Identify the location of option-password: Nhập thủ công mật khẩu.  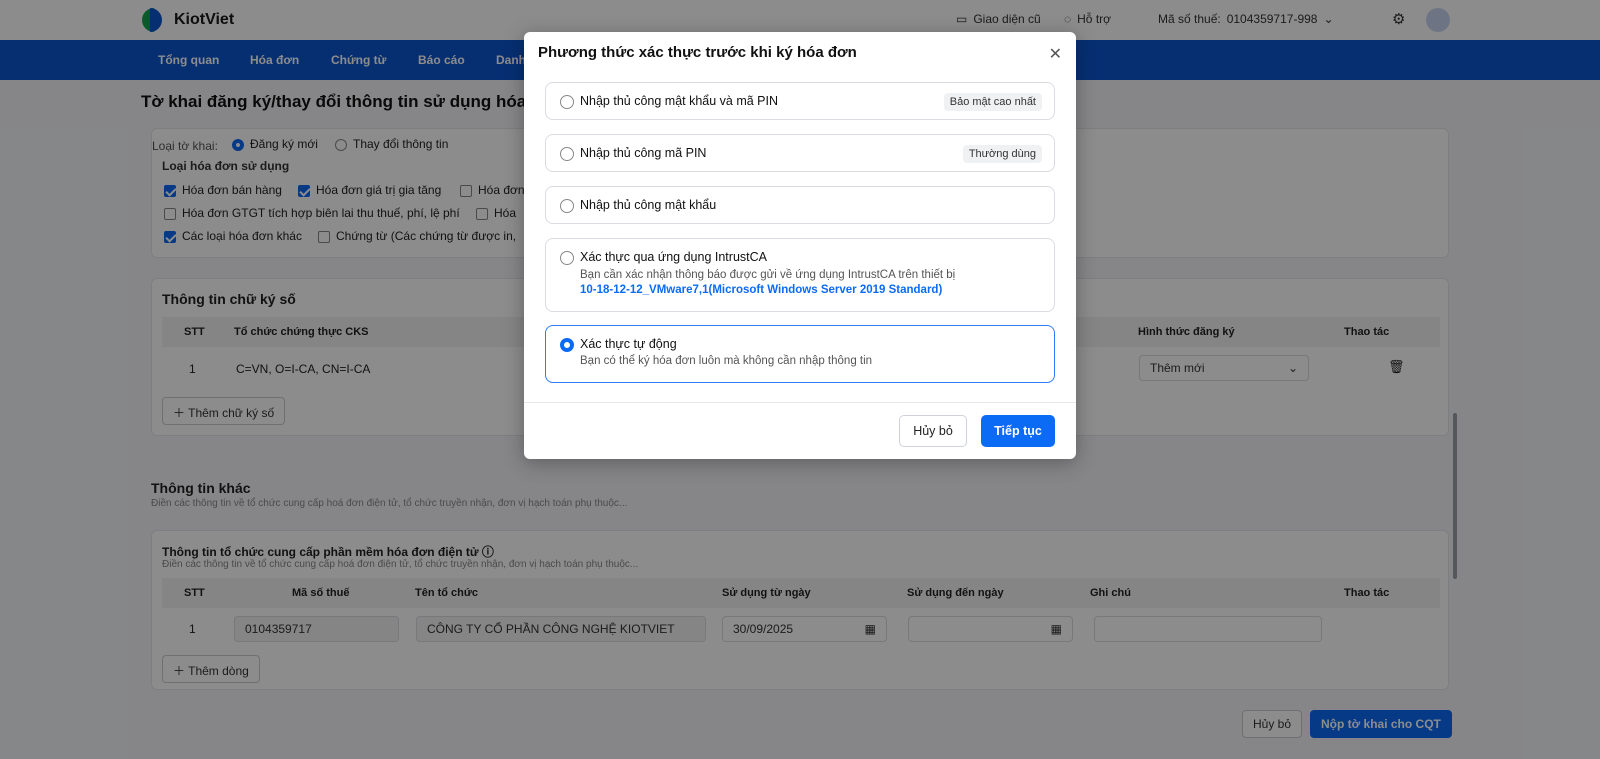
(800, 205).